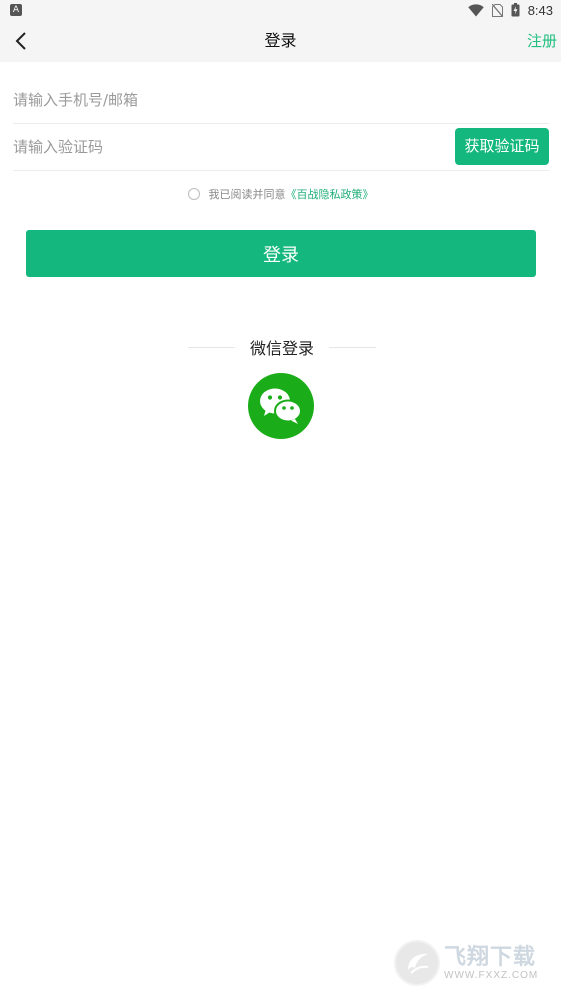 Image resolution: width=561 pixels, height=997 pixels. I want to click on agreement-row: 我已阅读并同意 《百战隐私政策》, so click(280, 194).